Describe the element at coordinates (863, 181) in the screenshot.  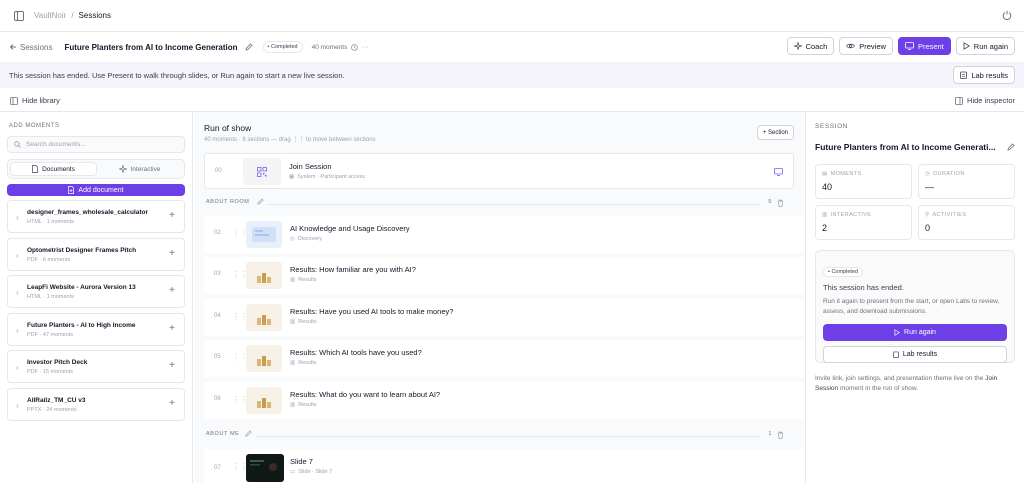
I see `stat-moments: ▤ MOMENTS 40` at that location.